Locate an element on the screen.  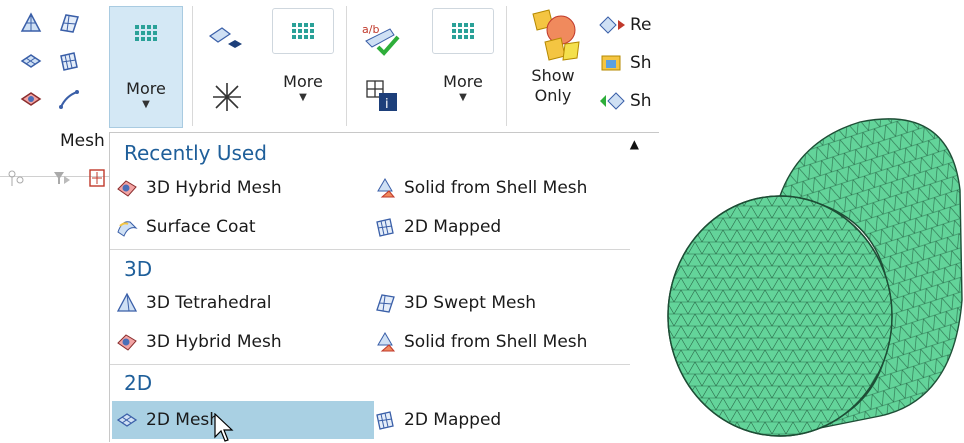
menu-item-3d-tetrahedral: 3D Tetrahedral is located at coordinates (194, 303).